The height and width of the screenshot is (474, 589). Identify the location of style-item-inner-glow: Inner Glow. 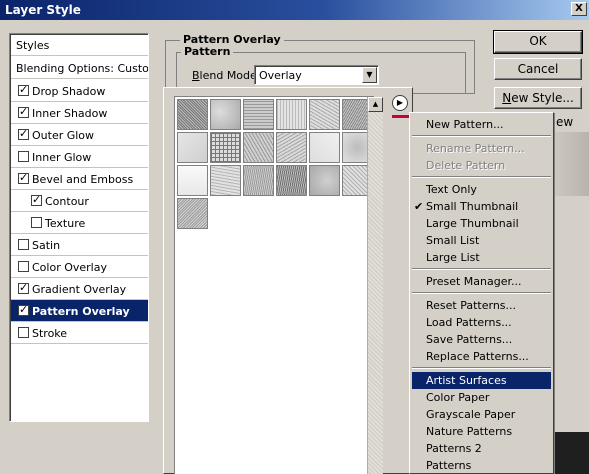
(79, 157).